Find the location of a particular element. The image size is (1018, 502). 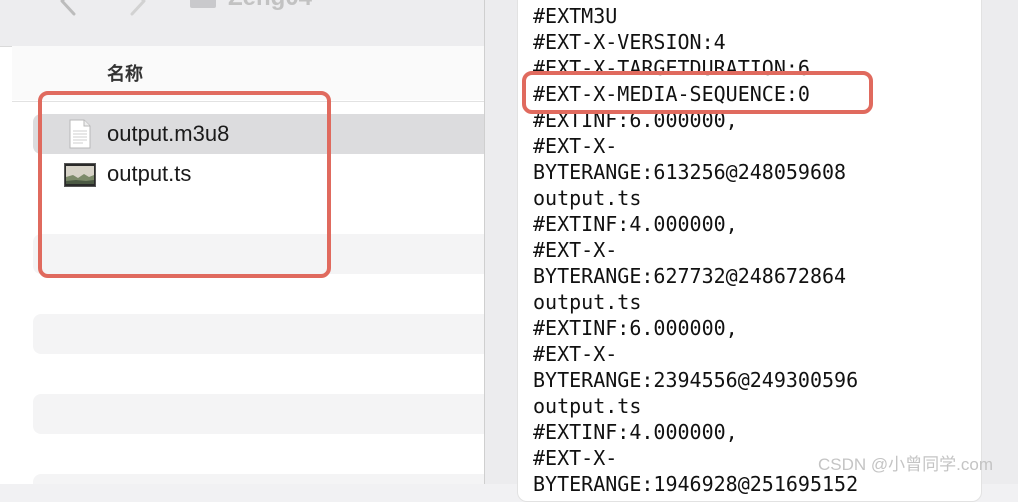

media-sequence-highlight-box is located at coordinates (697, 92).